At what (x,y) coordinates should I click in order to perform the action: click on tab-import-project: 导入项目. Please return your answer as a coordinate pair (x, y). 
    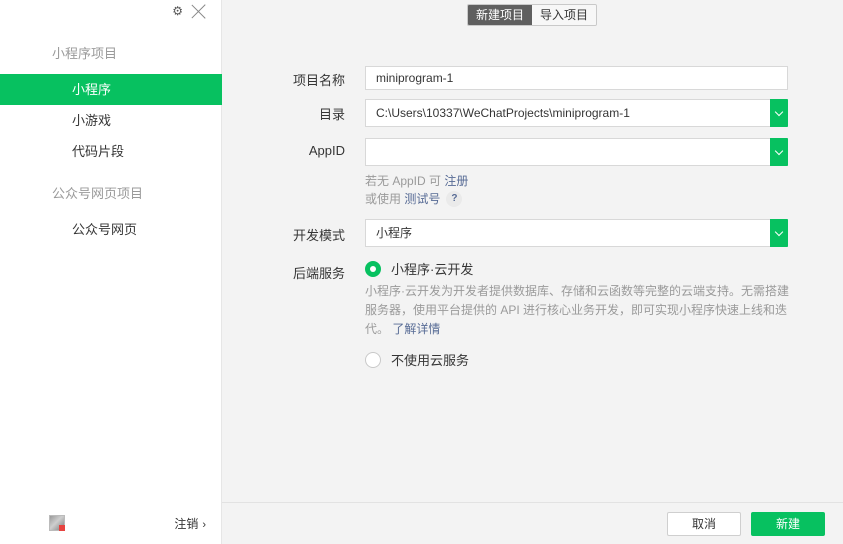
    Looking at the image, I should click on (564, 15).